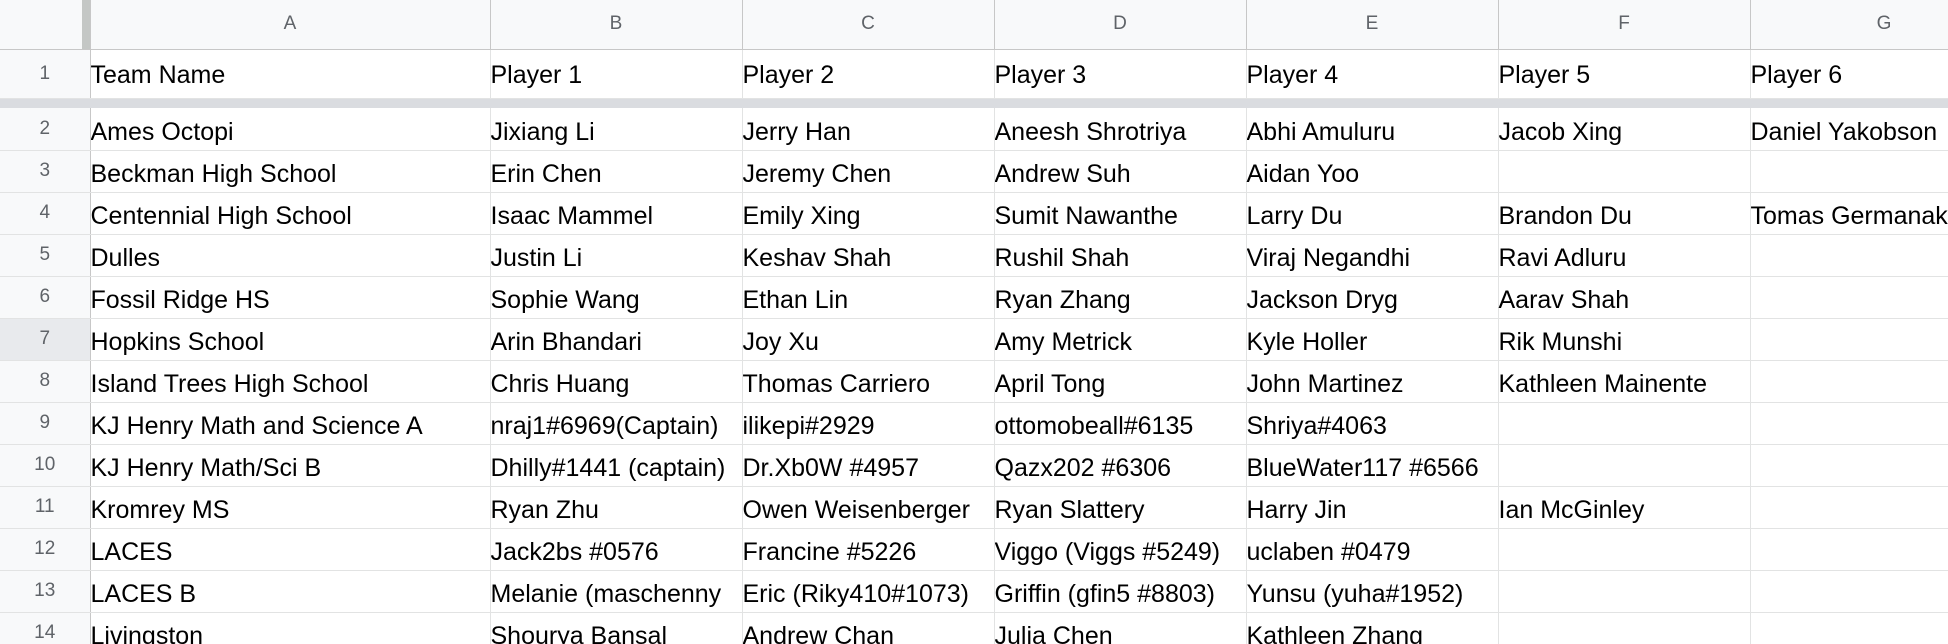  Describe the element at coordinates (868, 255) in the screenshot. I see `cell-c5: Keshav Shah` at that location.